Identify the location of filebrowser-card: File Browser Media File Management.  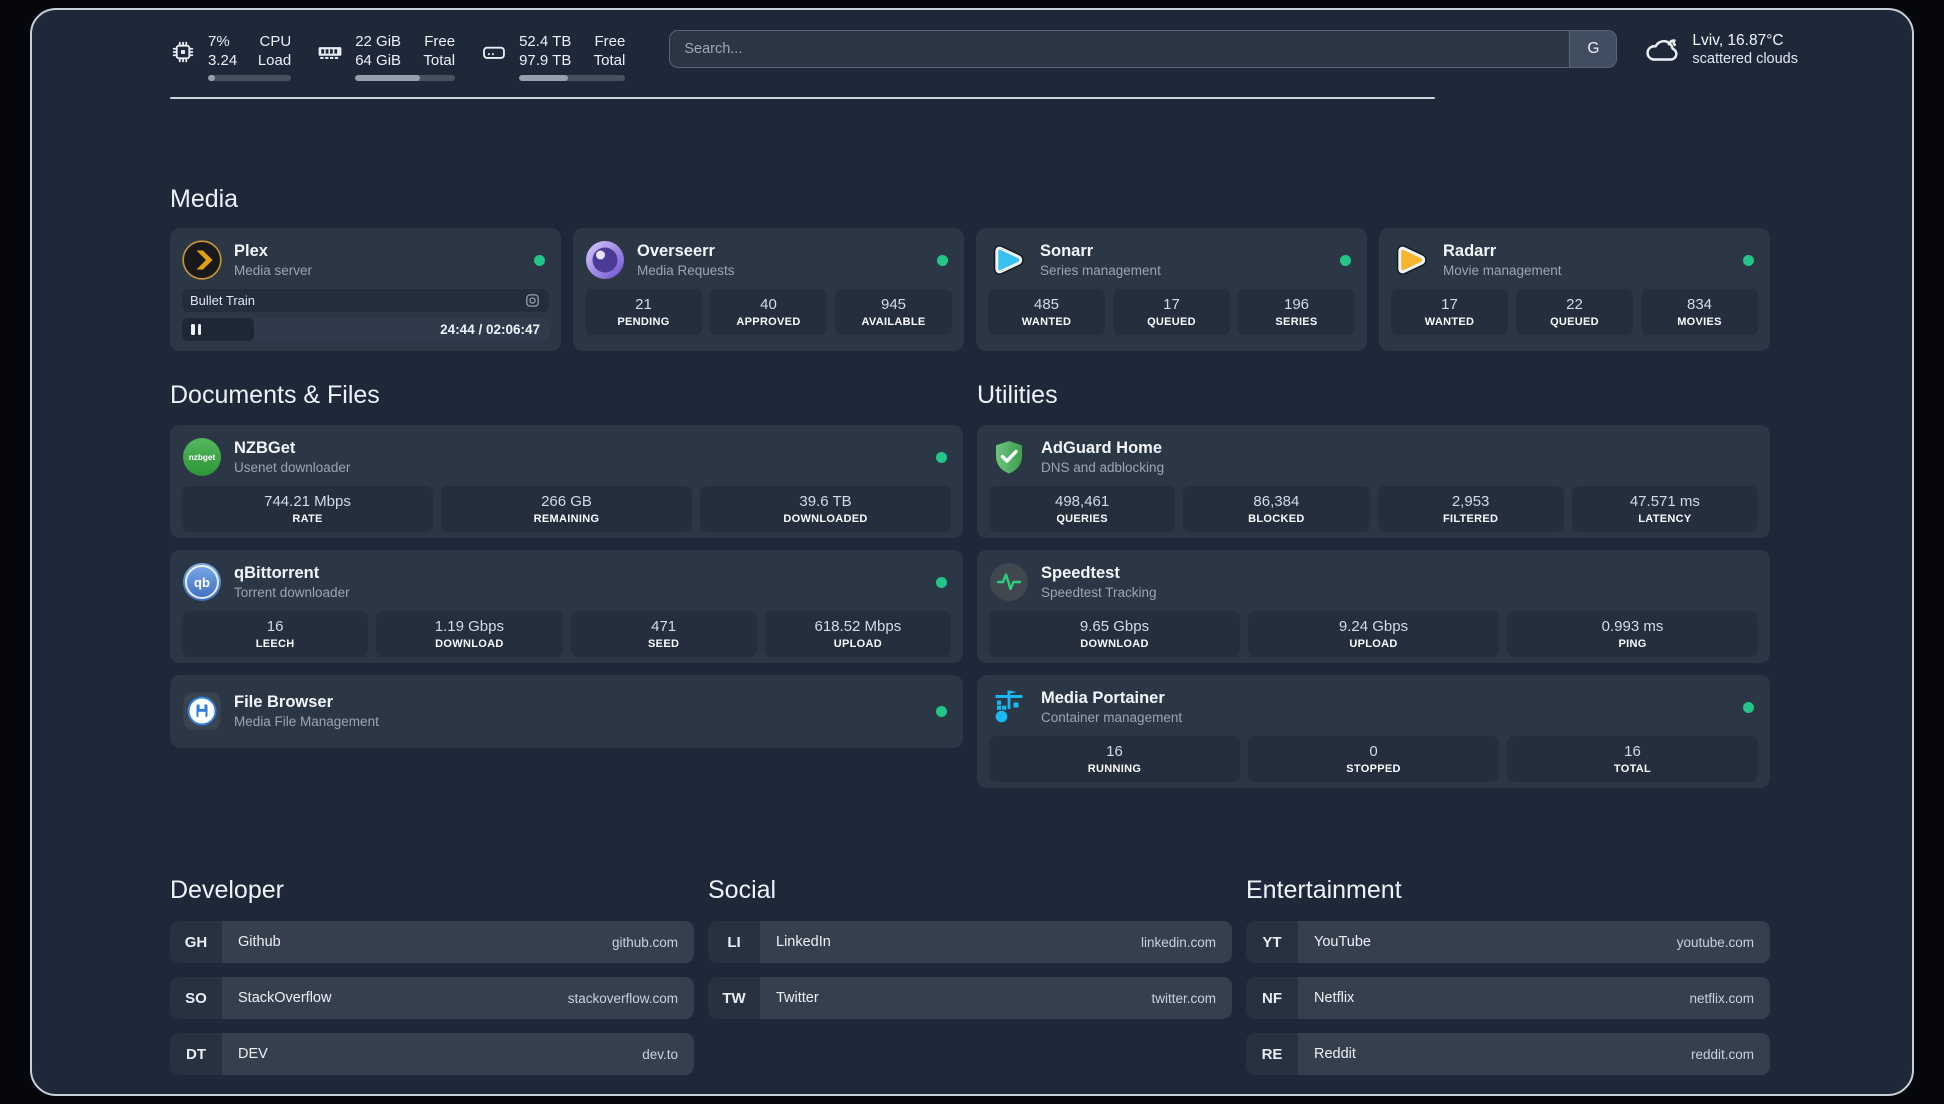
(566, 711).